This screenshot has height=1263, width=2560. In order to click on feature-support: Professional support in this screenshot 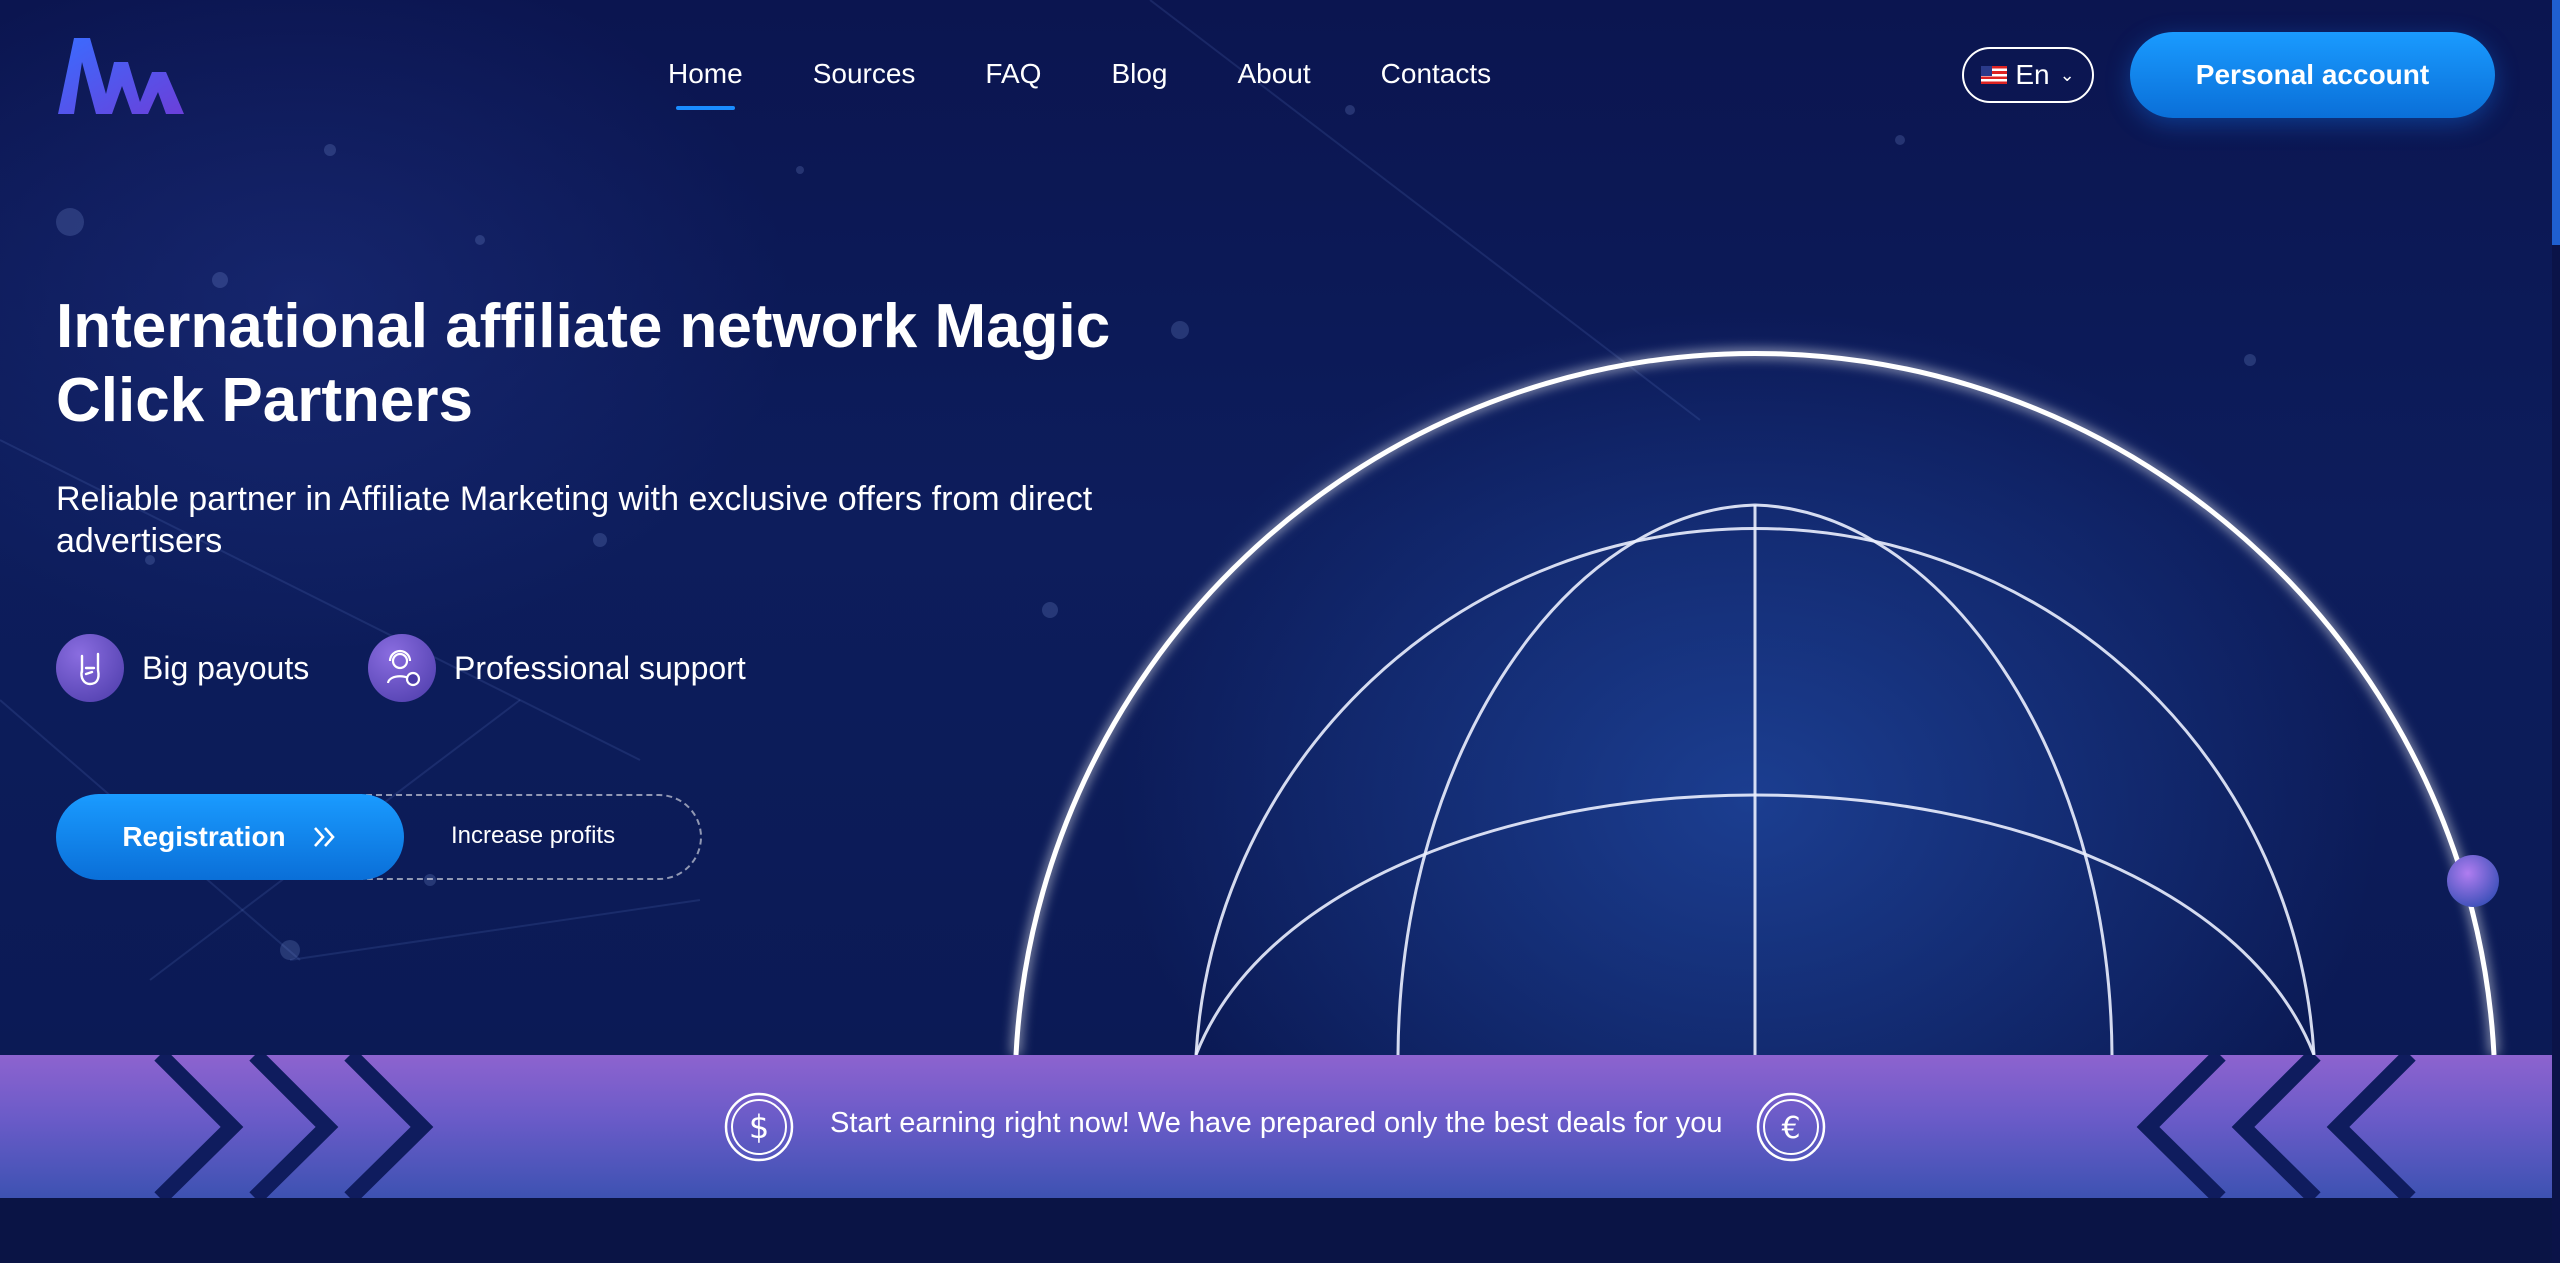, I will do `click(557, 668)`.